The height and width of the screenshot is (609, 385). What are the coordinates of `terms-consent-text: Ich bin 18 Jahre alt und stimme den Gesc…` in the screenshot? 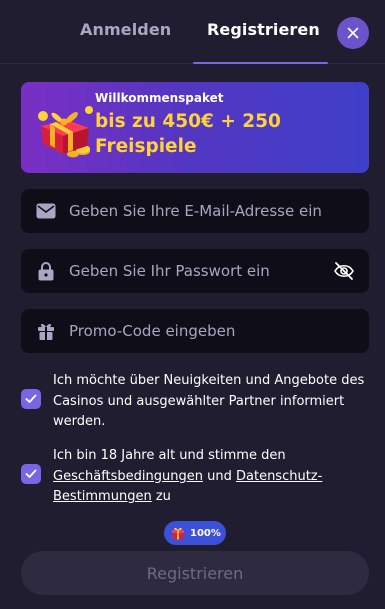 It's located at (211, 477).